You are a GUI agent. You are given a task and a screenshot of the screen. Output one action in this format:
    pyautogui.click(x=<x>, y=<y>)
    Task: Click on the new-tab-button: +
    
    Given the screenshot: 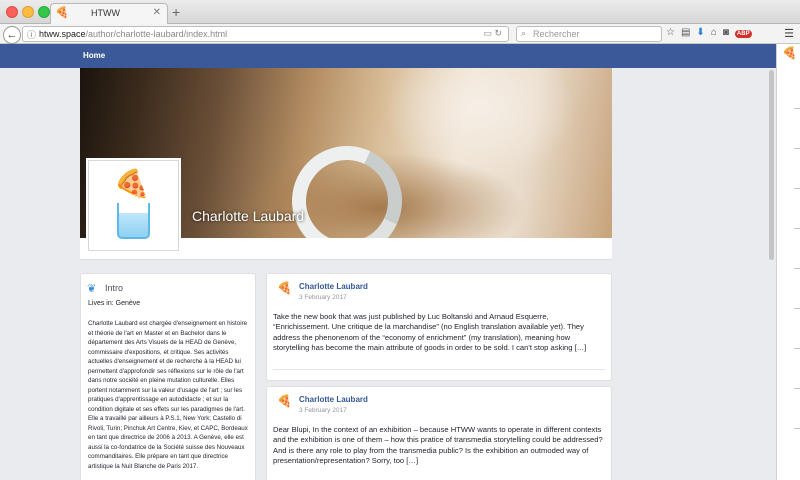 What is the action you would take?
    pyautogui.click(x=176, y=12)
    